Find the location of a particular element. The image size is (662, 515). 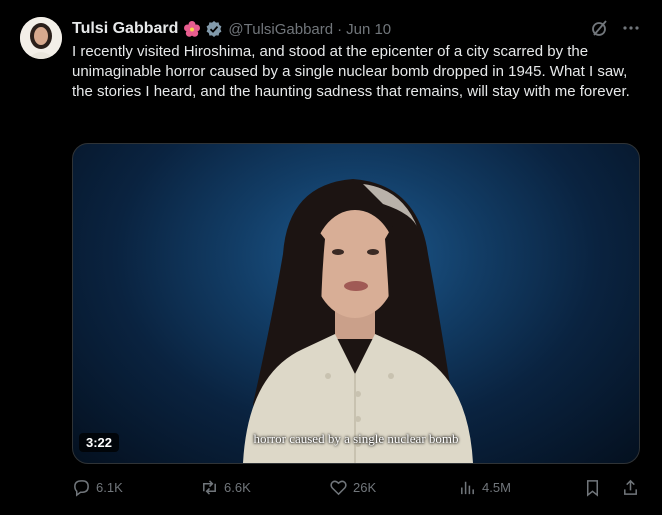

verified-badge-icon is located at coordinates (214, 29).